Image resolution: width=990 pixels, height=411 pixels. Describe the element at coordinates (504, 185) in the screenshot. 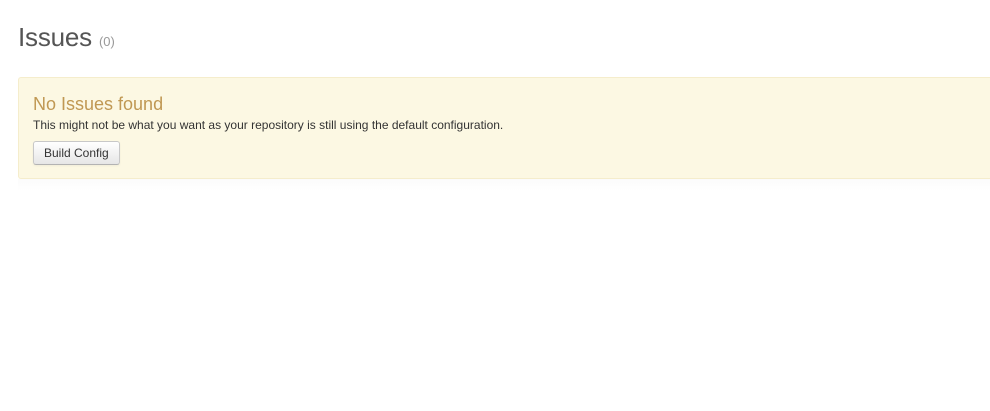

I see `notice-shadow` at that location.